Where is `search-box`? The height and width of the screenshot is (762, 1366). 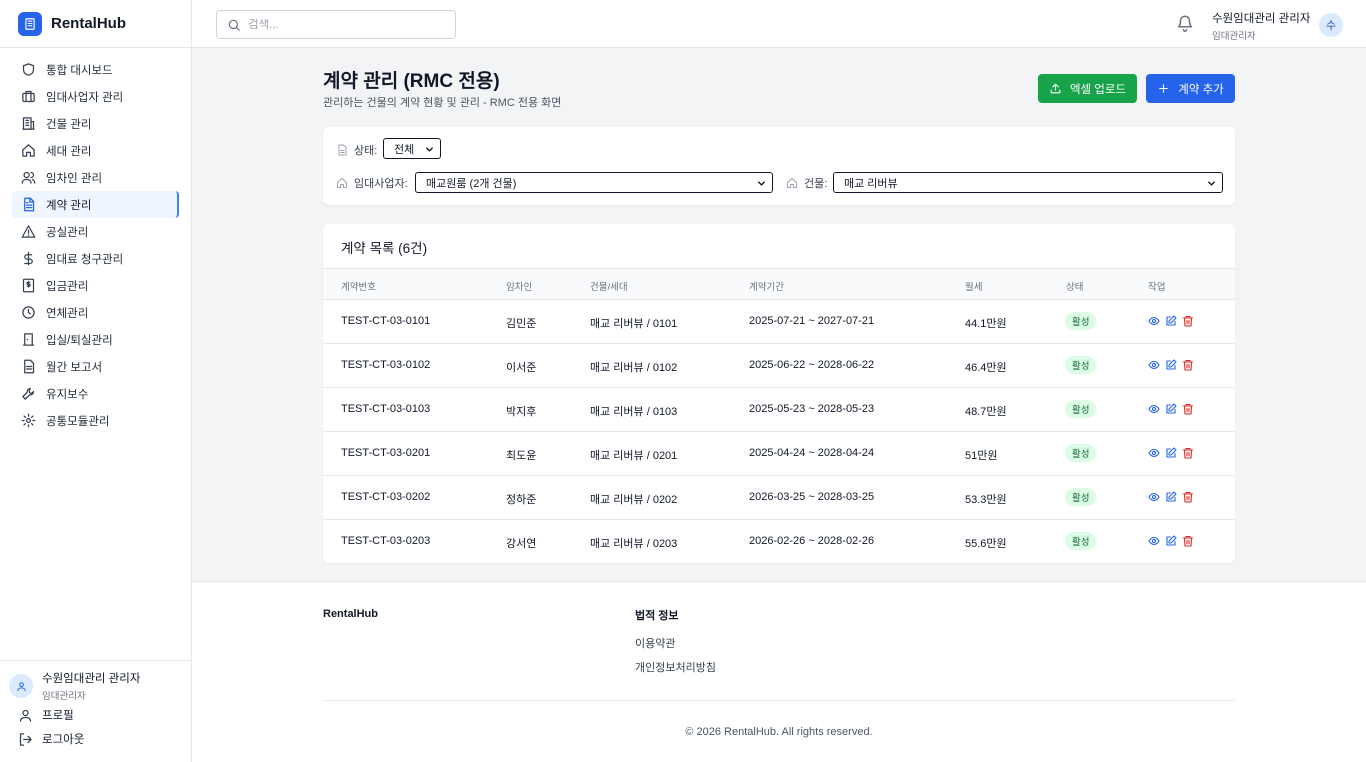
search-box is located at coordinates (336, 24).